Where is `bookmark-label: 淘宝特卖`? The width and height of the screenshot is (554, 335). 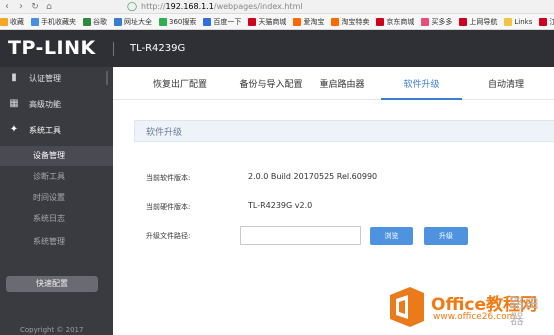
bookmark-label: 淘宝特卖 is located at coordinates (355, 21).